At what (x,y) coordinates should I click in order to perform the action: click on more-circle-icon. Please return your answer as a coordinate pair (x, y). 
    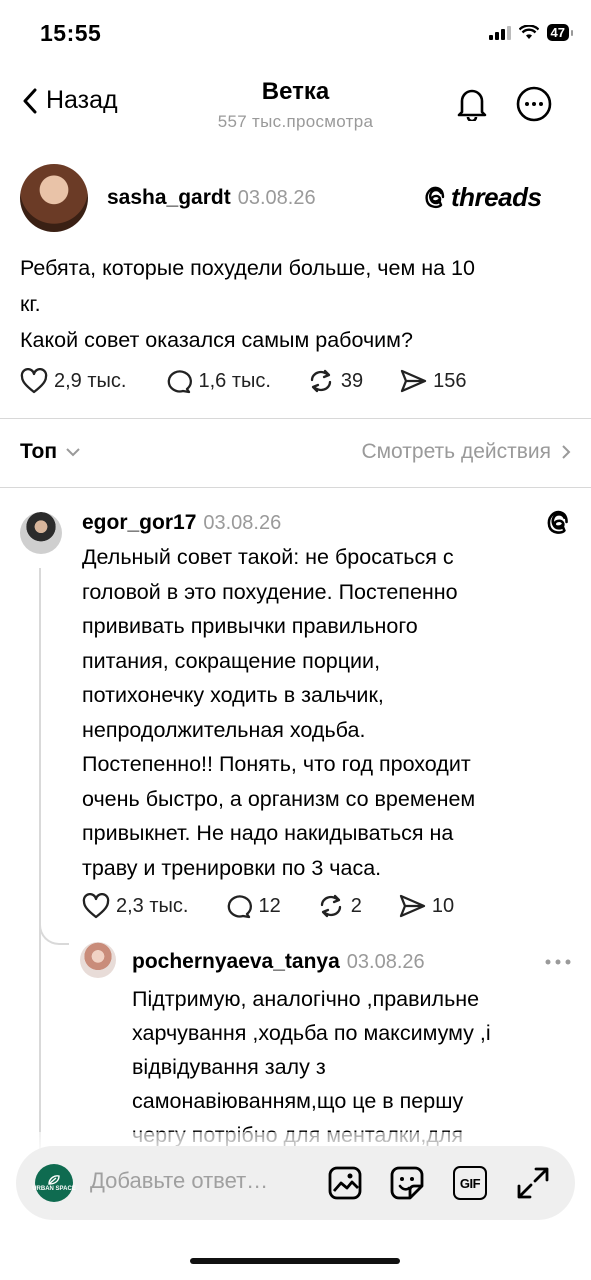
    Looking at the image, I should click on (534, 104).